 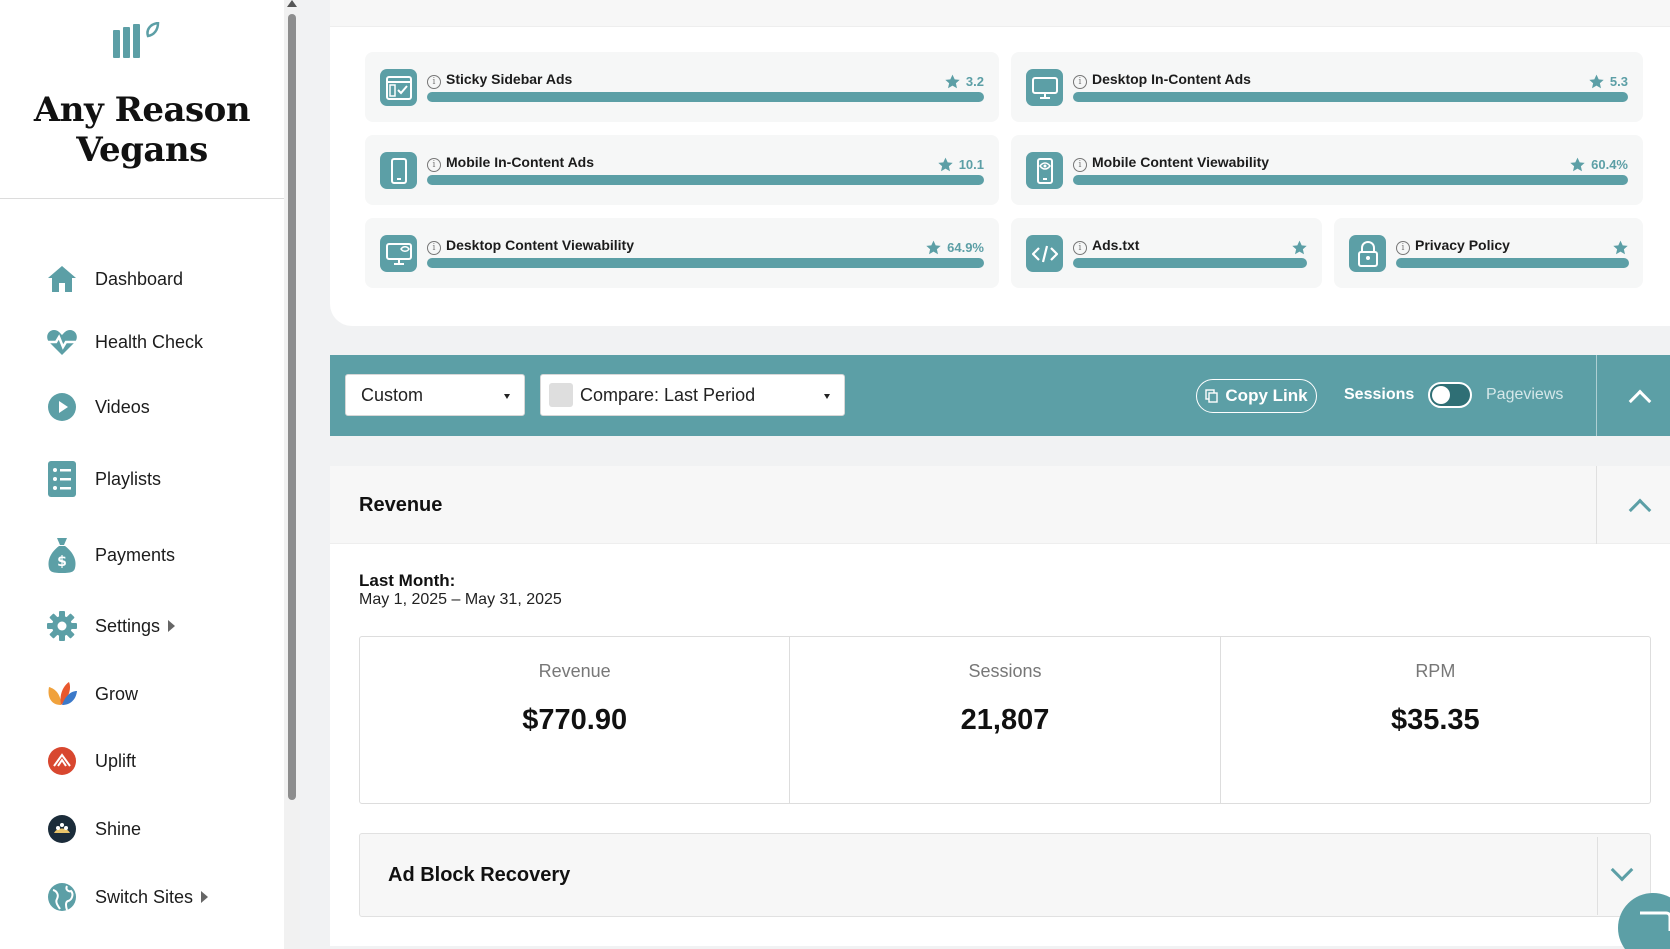 I want to click on stat-revenue: Revenue $770.90, so click(x=575, y=720).